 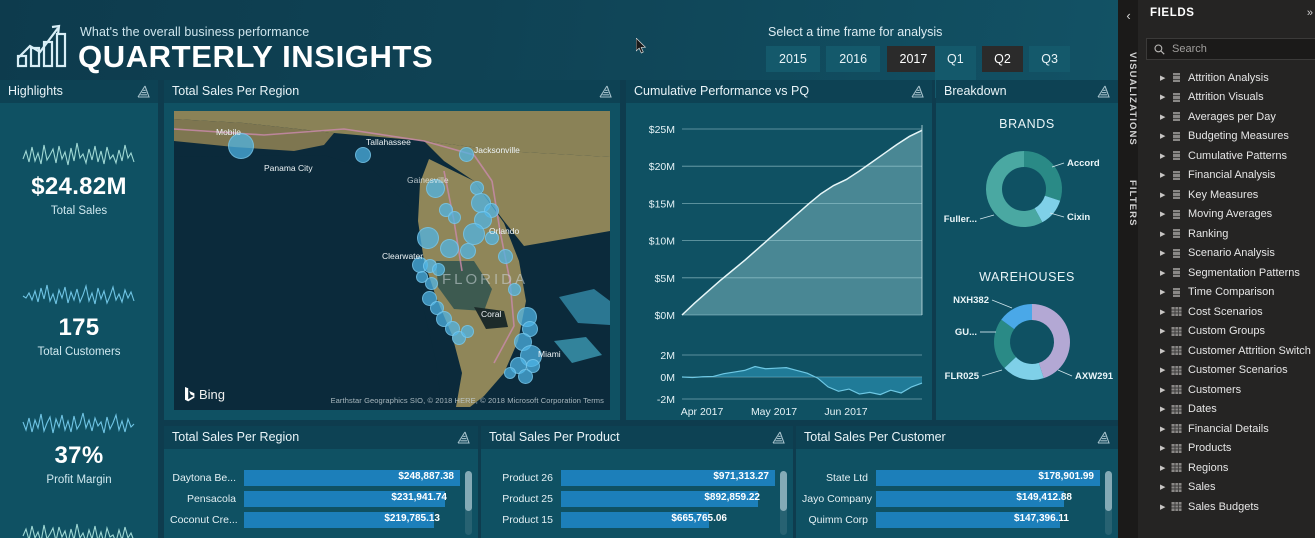 I want to click on field-item: ▶ Segmentation Patterns, so click(x=1226, y=273).